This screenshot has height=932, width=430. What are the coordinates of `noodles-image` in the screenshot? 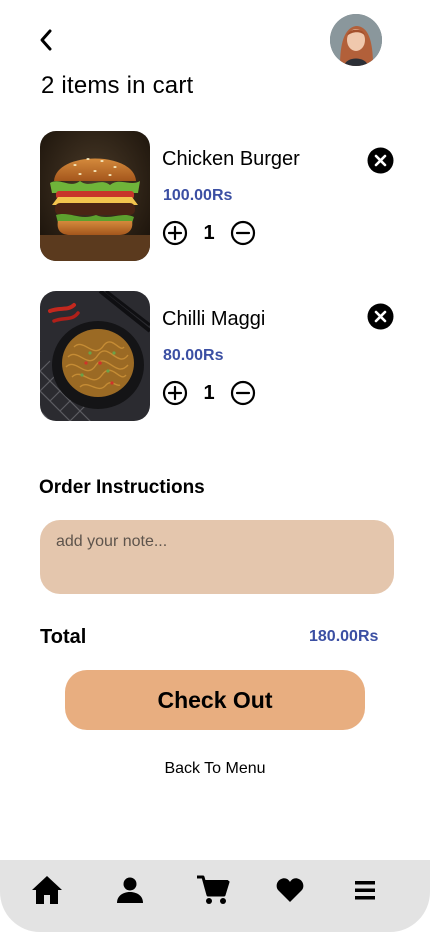 It's located at (95, 356).